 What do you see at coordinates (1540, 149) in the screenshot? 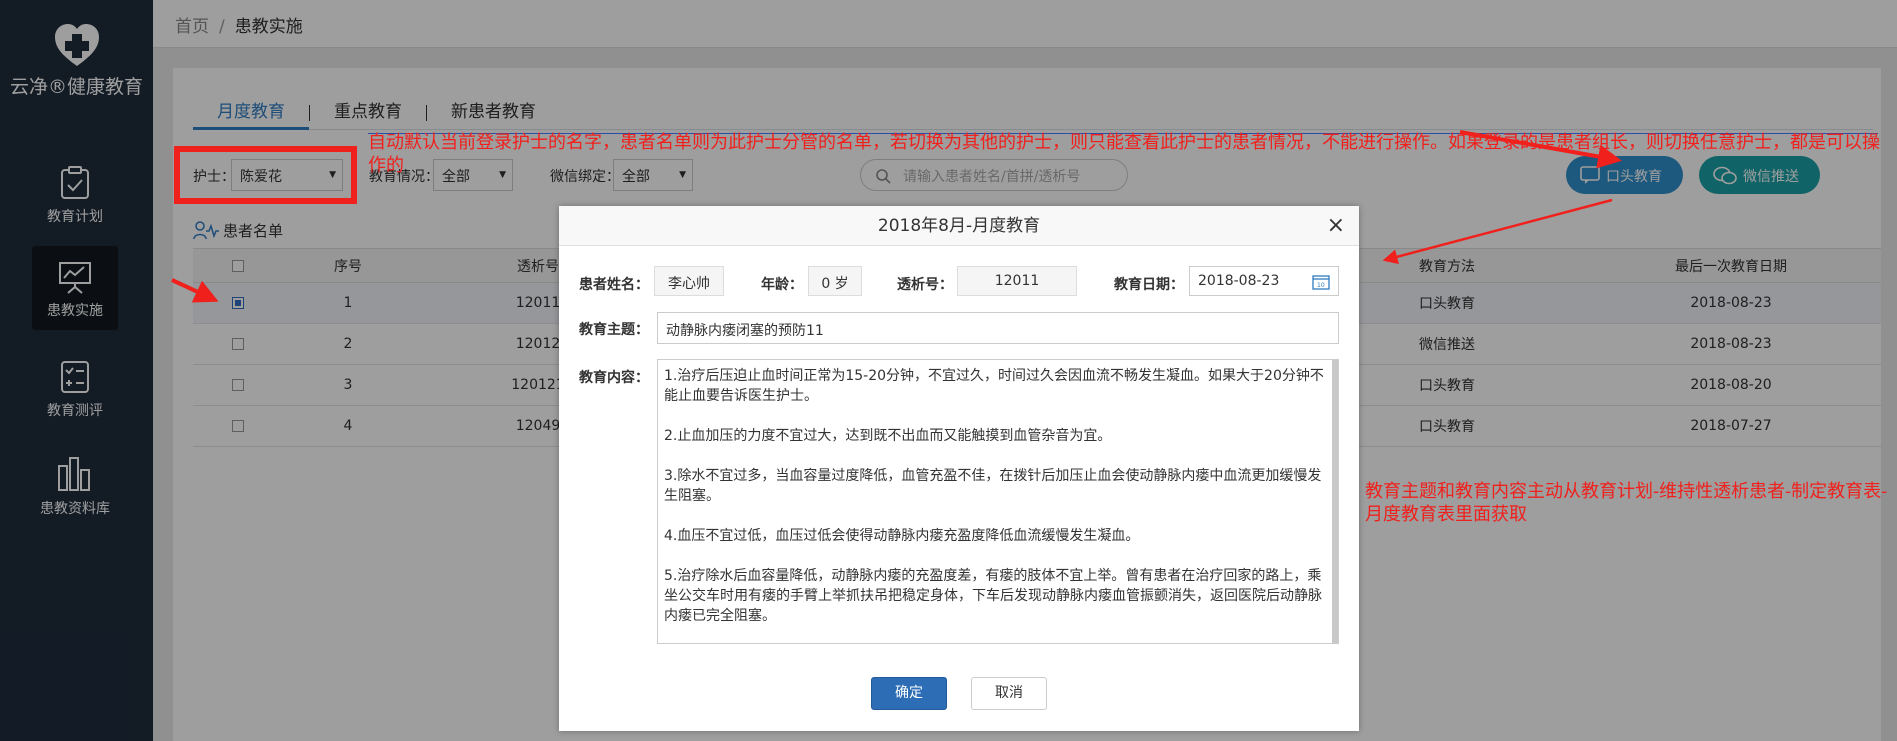
I see `arrow-to-oral-button` at bounding box center [1540, 149].